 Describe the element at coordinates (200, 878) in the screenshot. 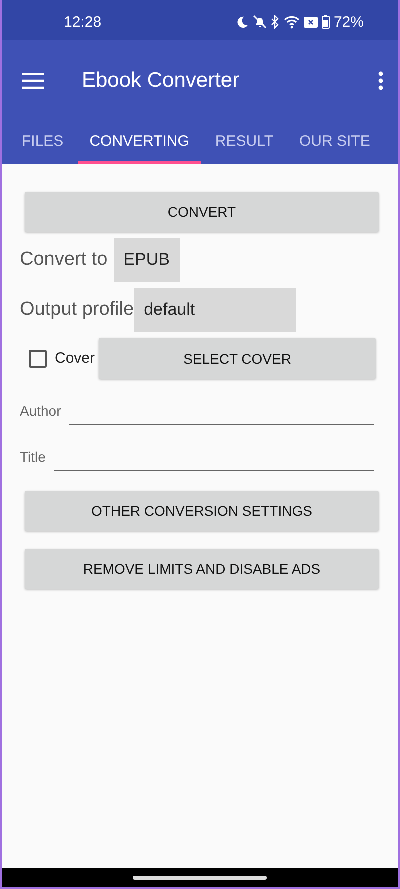

I see `home-handle` at that location.